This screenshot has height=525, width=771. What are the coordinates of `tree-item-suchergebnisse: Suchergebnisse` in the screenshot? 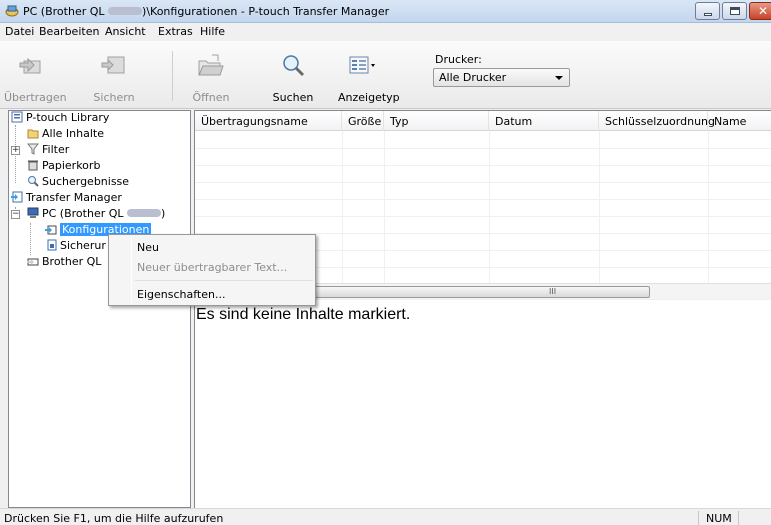 It's located at (78, 183).